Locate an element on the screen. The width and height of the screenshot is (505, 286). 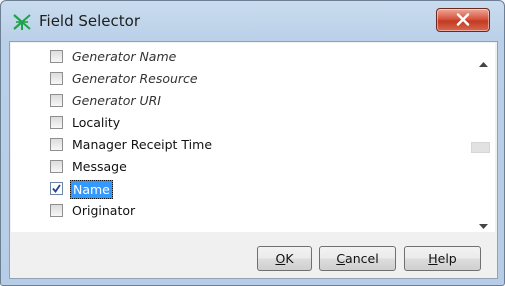
help-button-mnemonic: H is located at coordinates (433, 258).